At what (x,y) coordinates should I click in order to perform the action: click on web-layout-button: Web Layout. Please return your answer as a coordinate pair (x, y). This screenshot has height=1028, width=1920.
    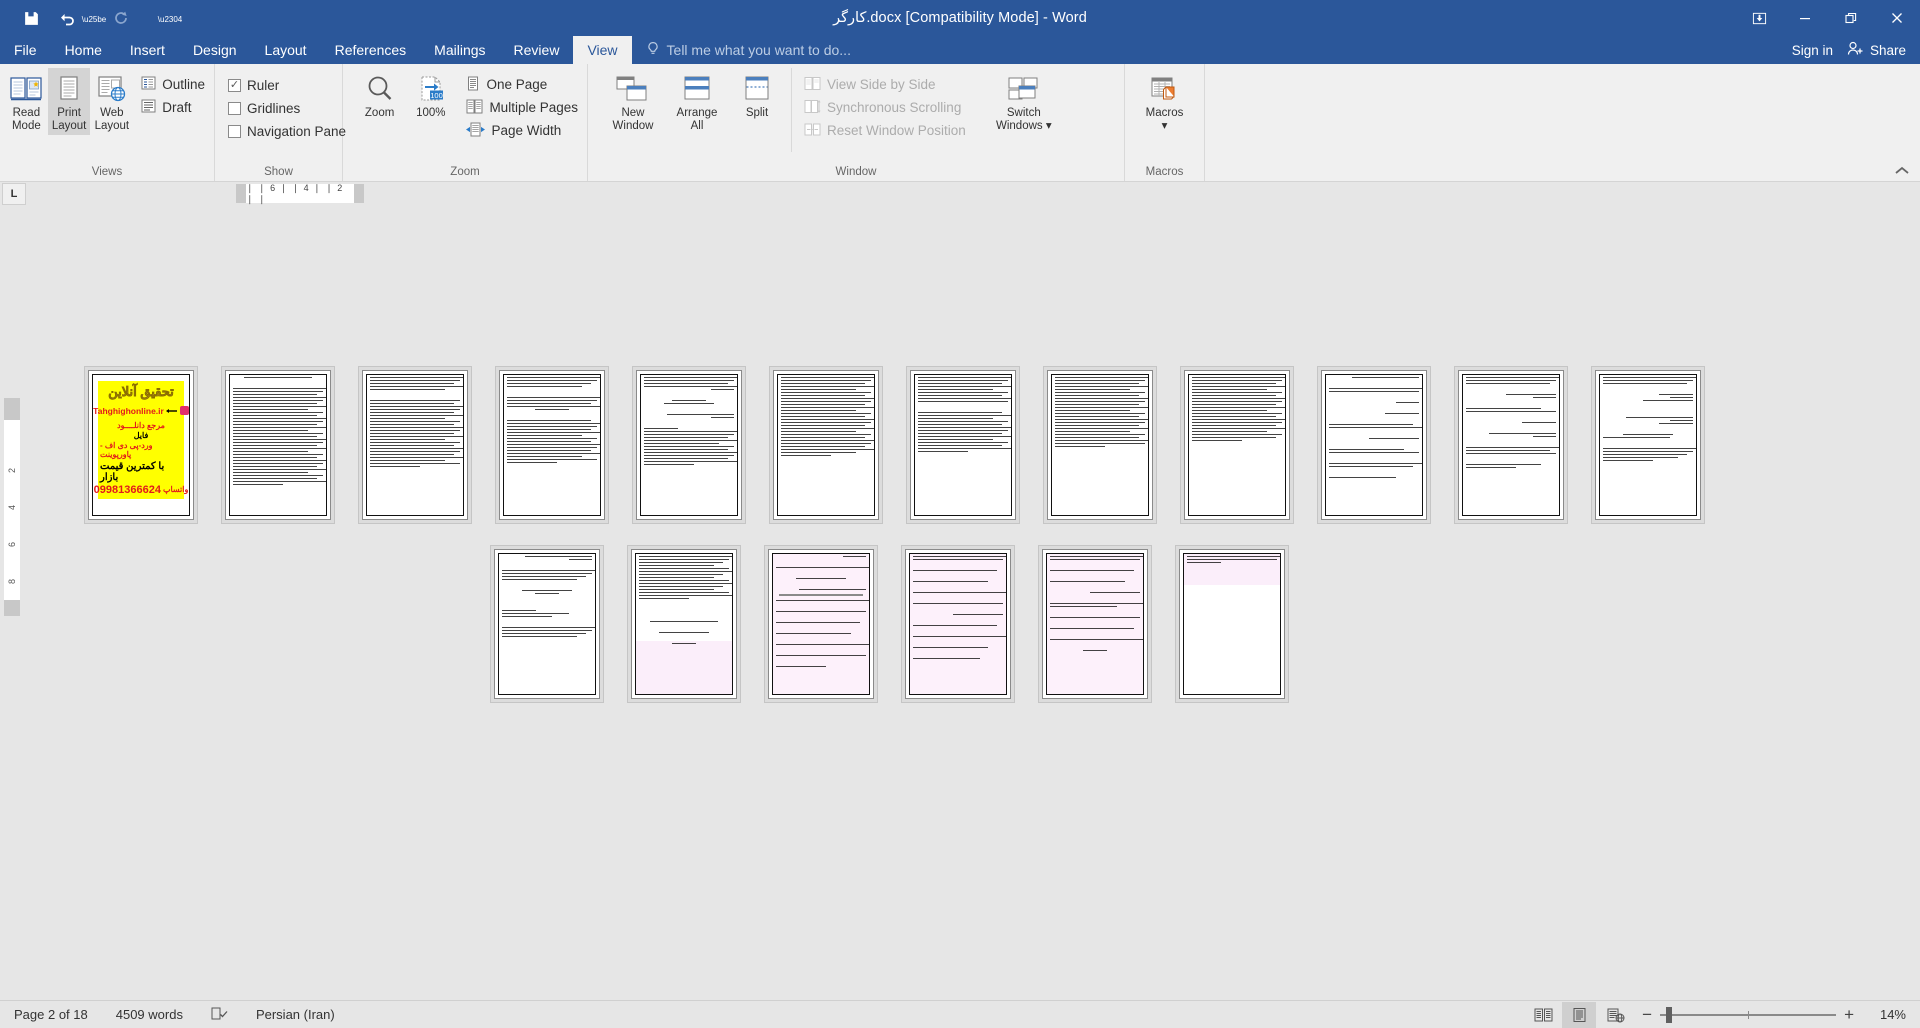
    Looking at the image, I should click on (111, 101).